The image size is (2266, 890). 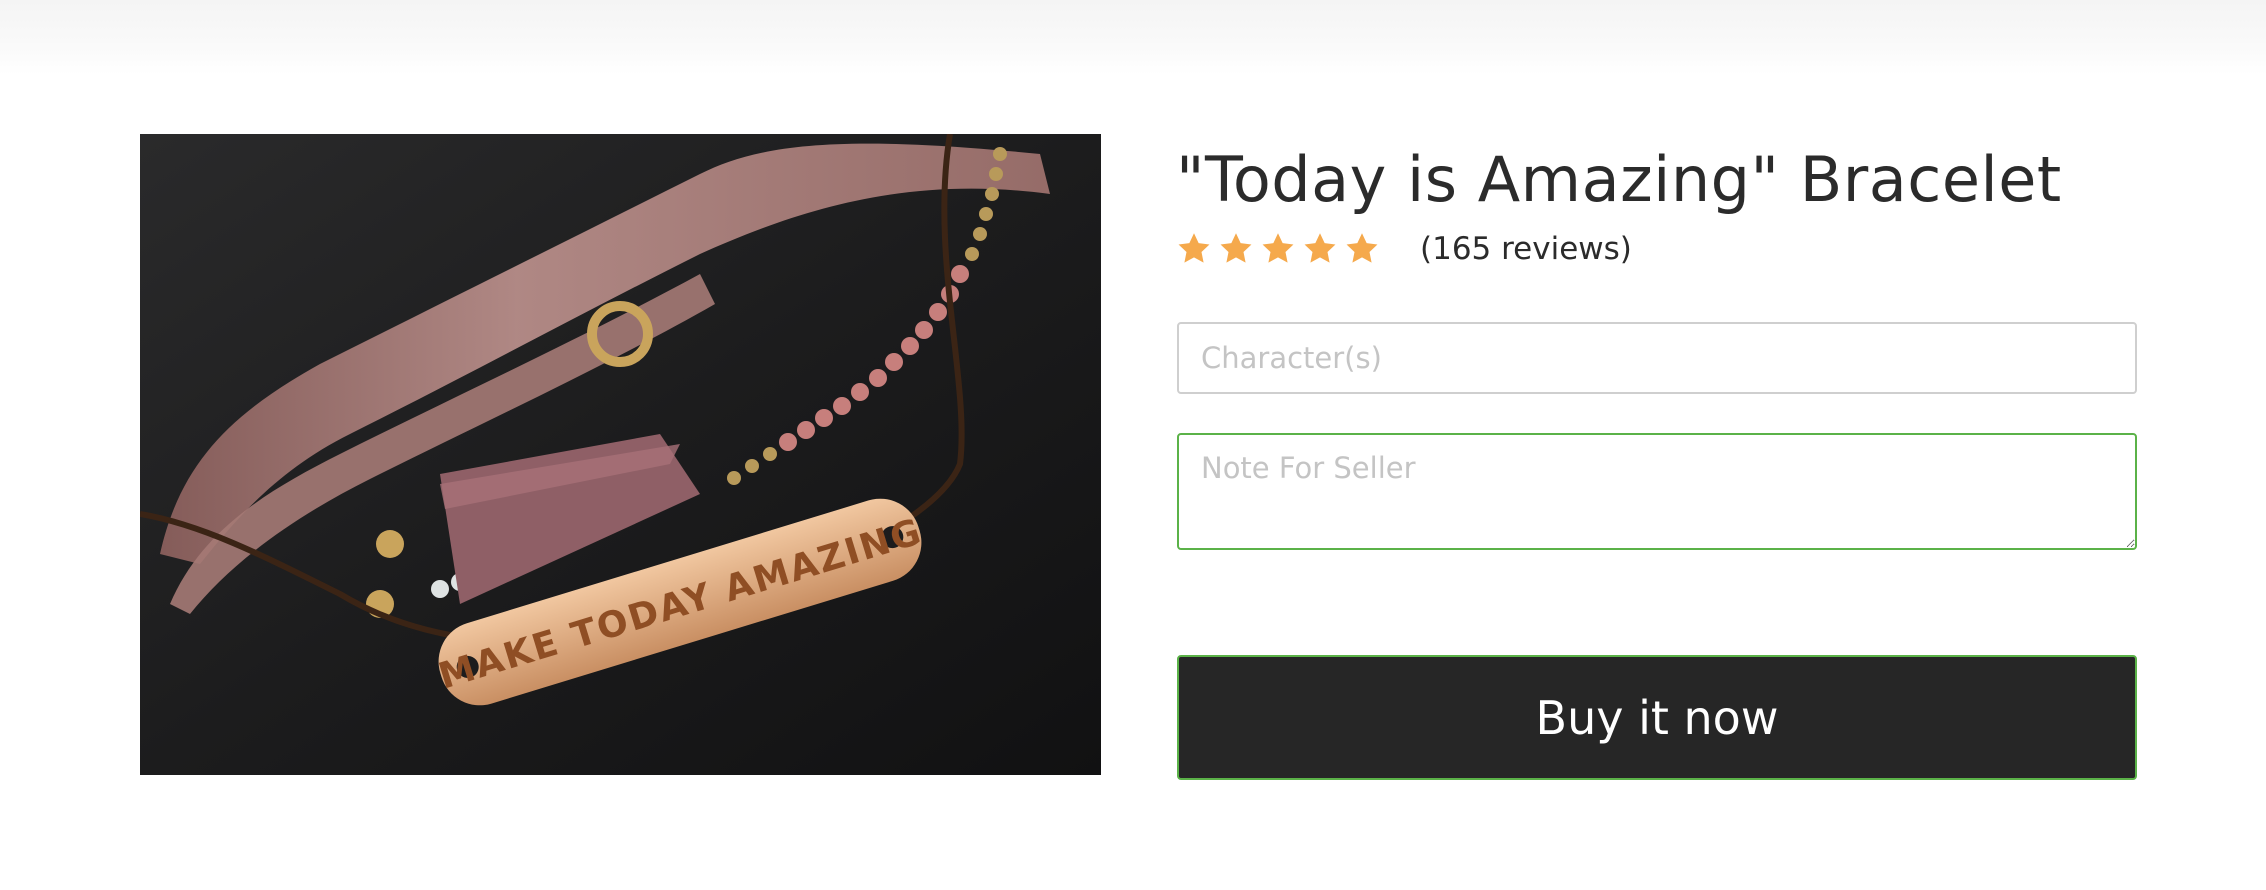 I want to click on header-shadow, so click(x=1133, y=37).